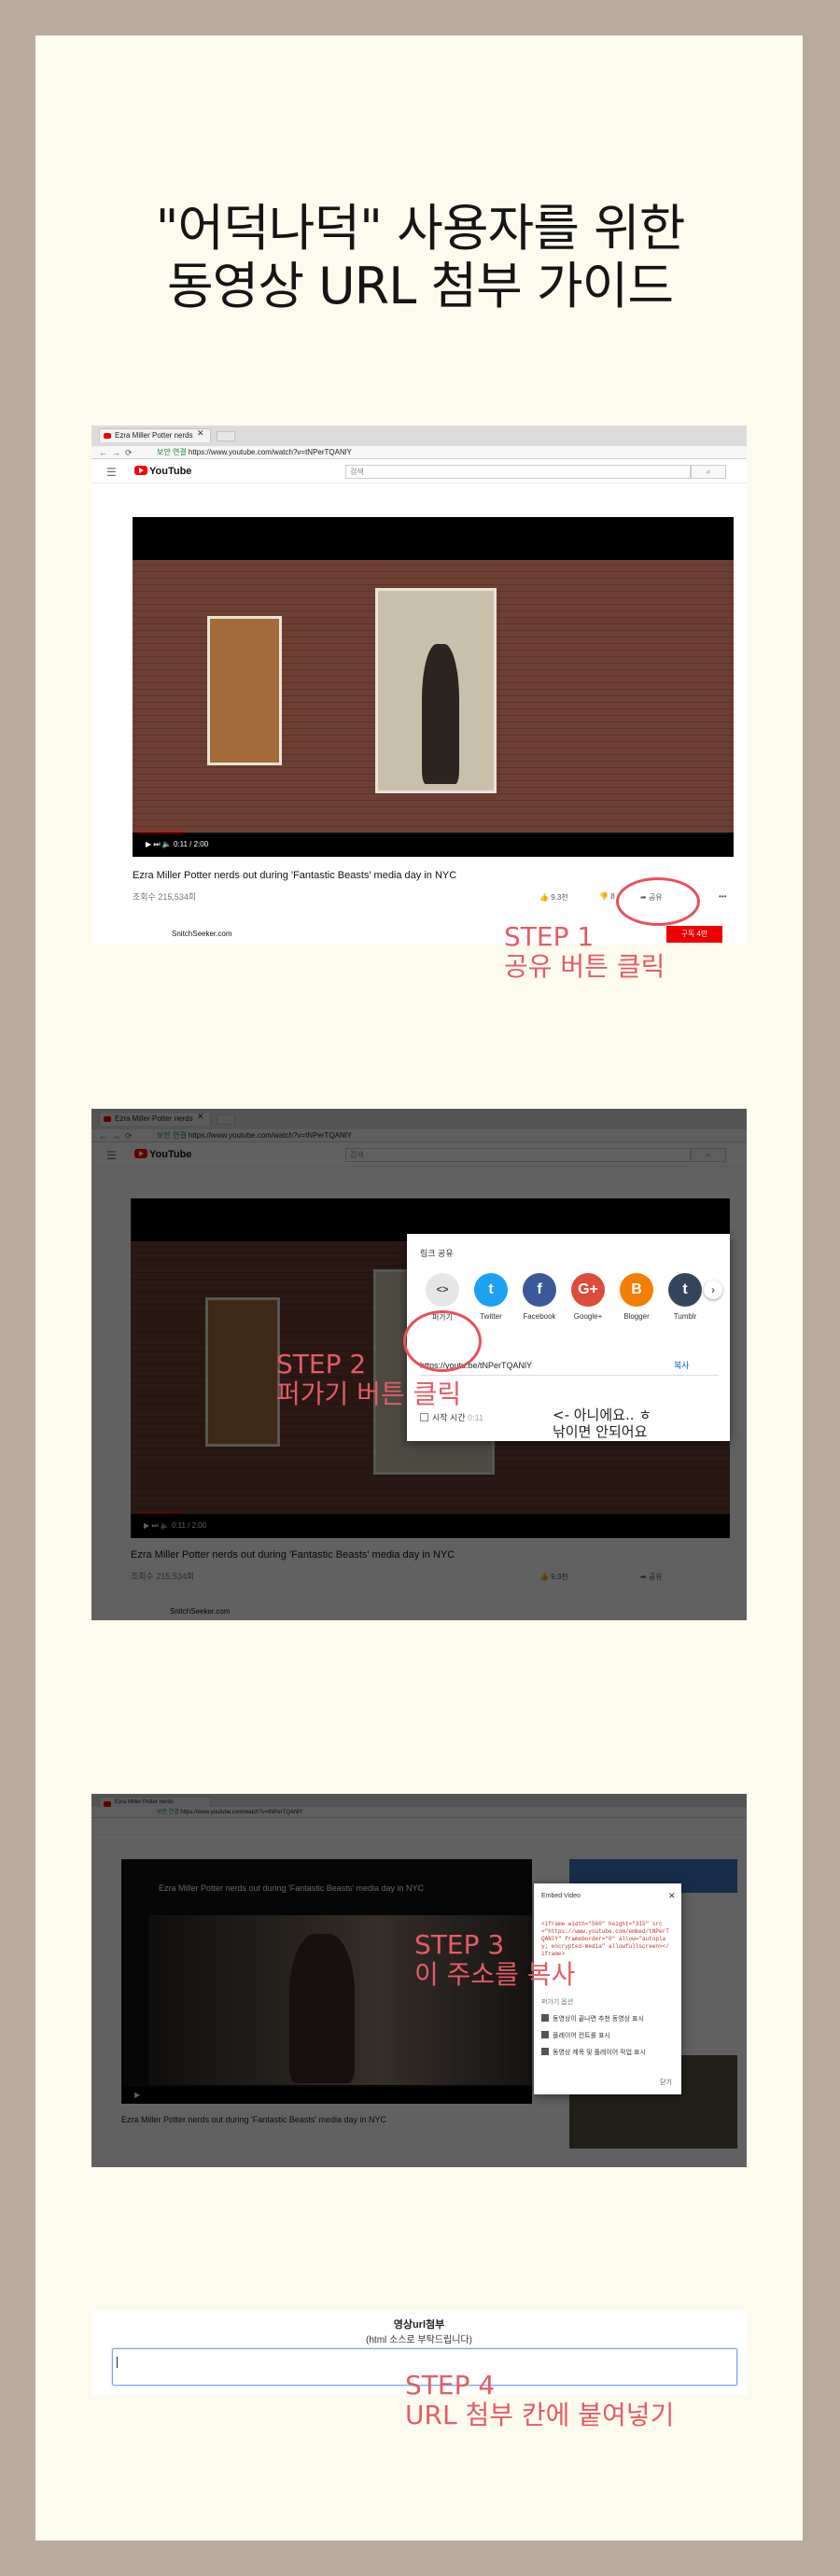  Describe the element at coordinates (491, 1290) in the screenshot. I see `share-item-1-icon: t` at that location.